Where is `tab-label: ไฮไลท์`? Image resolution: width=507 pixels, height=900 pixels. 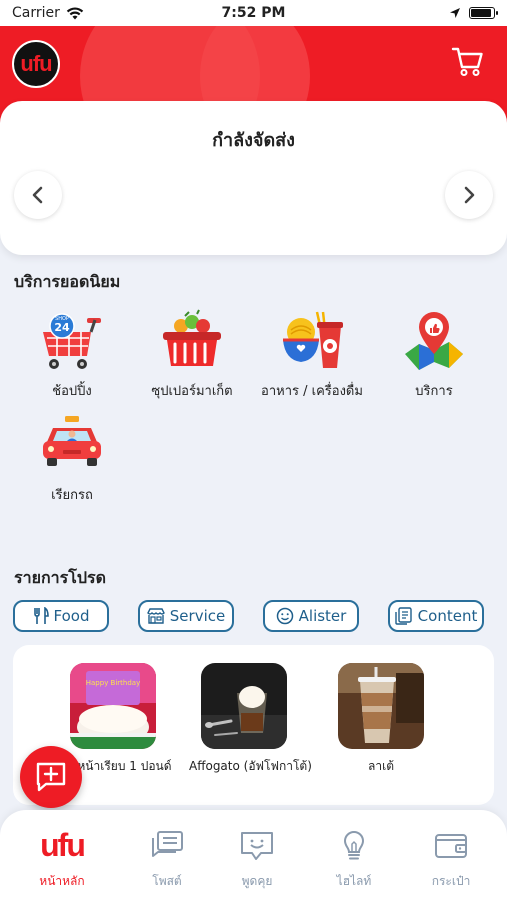
tab-label: ไฮไลท์ is located at coordinates (354, 881).